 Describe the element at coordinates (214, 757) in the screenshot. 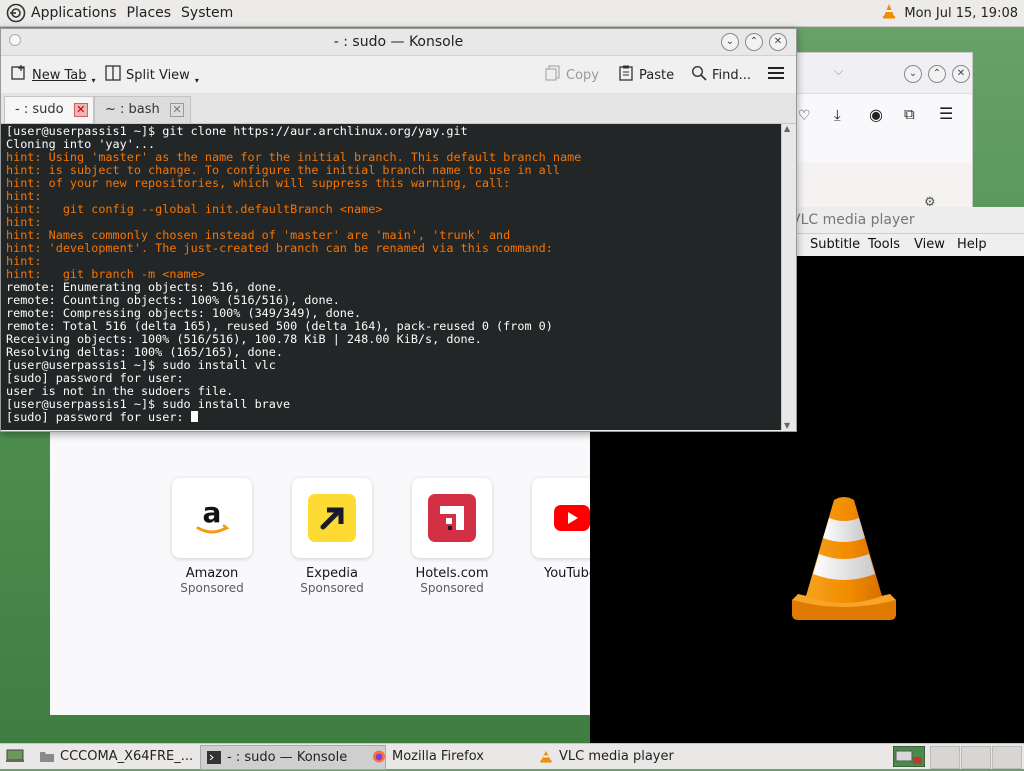

I see `terminal-icon` at that location.